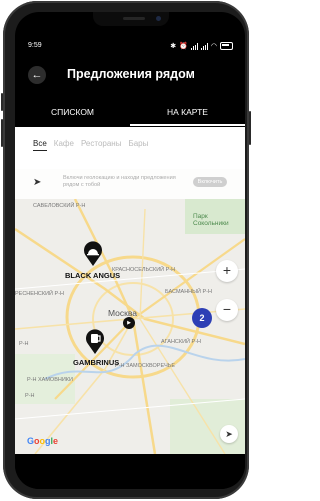  I want to click on view-tabs: СПИСКОМ НА КАРТЕ, so click(130, 116).